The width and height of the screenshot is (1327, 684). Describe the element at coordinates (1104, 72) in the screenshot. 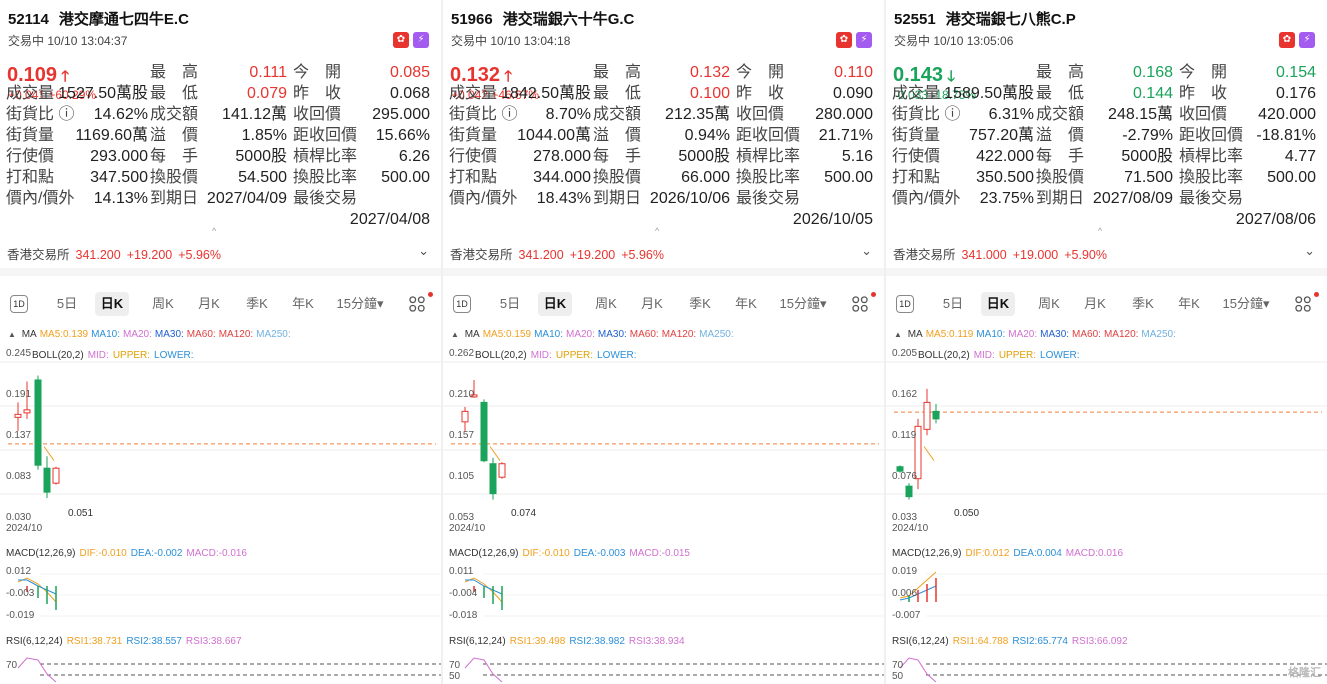

I see `stat-0-b: 最 高 0.168` at that location.